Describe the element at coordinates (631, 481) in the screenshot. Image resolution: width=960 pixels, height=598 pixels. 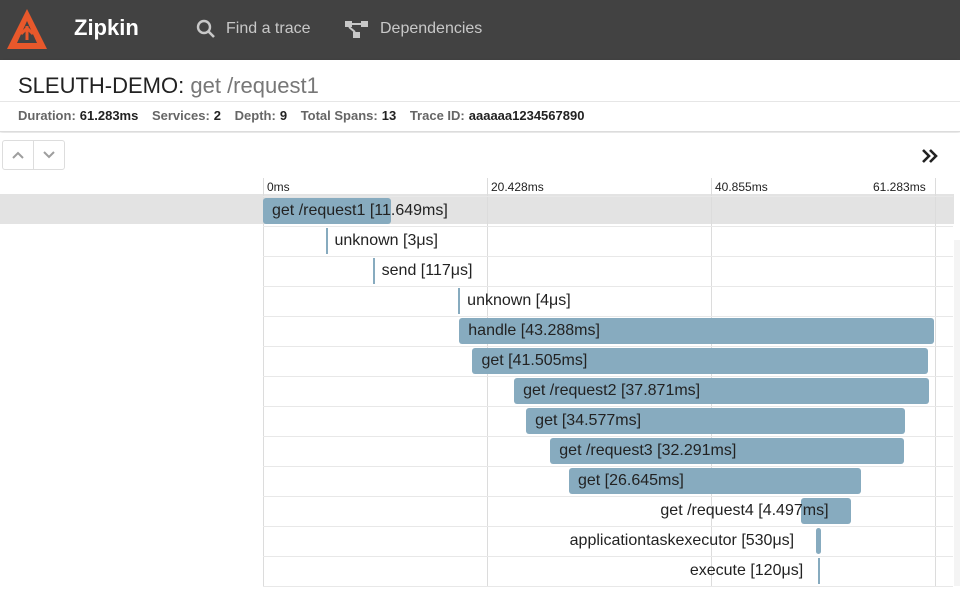
I see `span-label: get [26.645ms]` at that location.